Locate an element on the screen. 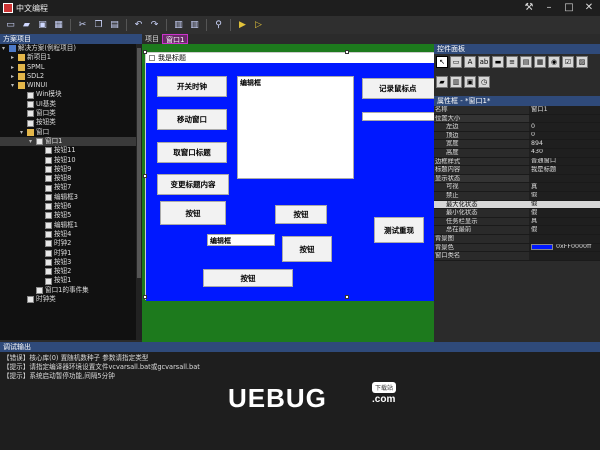  tree-node: ▾ 窗口1 is located at coordinates (68, 141).